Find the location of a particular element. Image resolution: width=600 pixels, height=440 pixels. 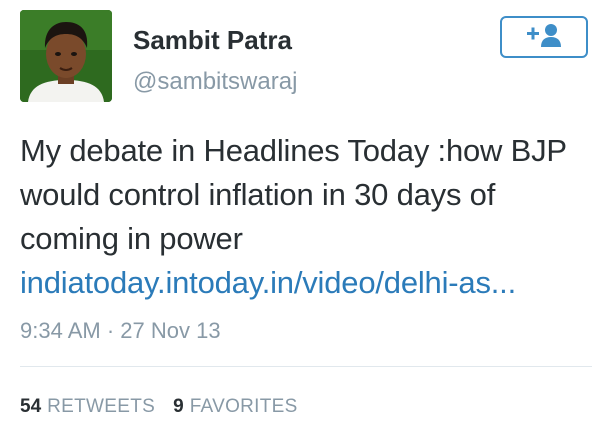

favorites-stat: 9 FAVORITES is located at coordinates (235, 407).